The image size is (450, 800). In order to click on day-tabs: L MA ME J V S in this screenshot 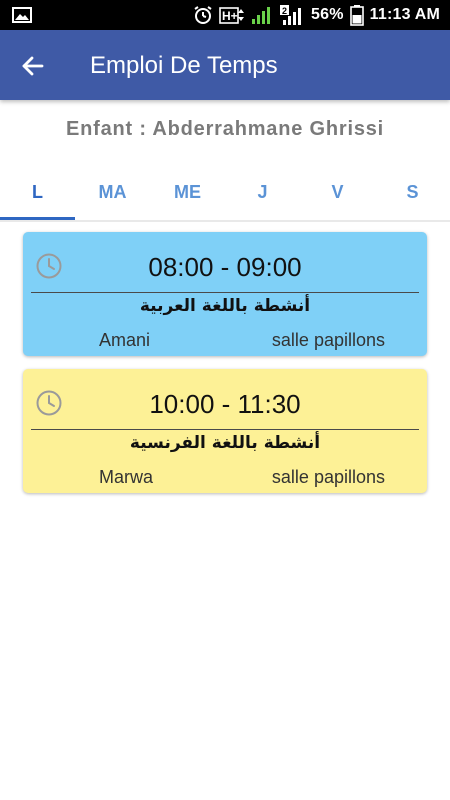, I will do `click(225, 194)`.